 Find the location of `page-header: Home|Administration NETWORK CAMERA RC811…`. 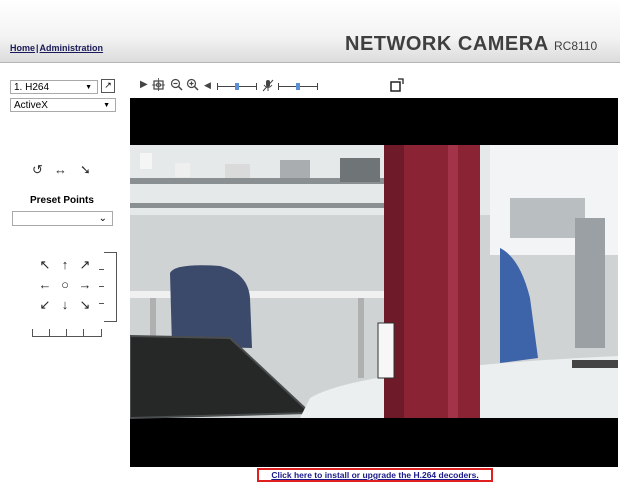

page-header: Home|Administration NETWORK CAMERA RC811… is located at coordinates (310, 31).